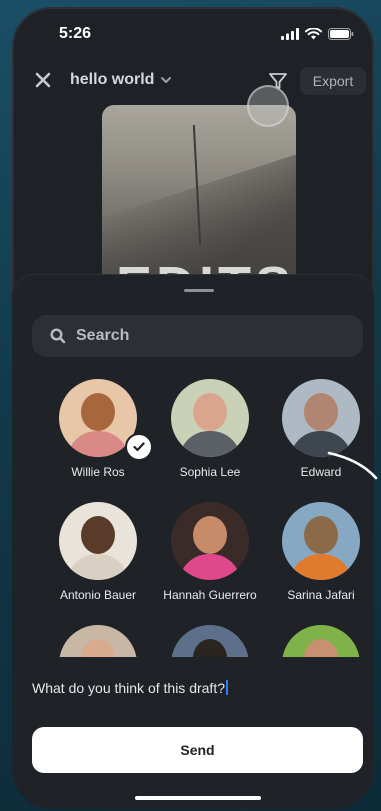 Image resolution: width=381 pixels, height=811 pixels. Describe the element at coordinates (199, 290) in the screenshot. I see `sheet-drag-handle` at that location.